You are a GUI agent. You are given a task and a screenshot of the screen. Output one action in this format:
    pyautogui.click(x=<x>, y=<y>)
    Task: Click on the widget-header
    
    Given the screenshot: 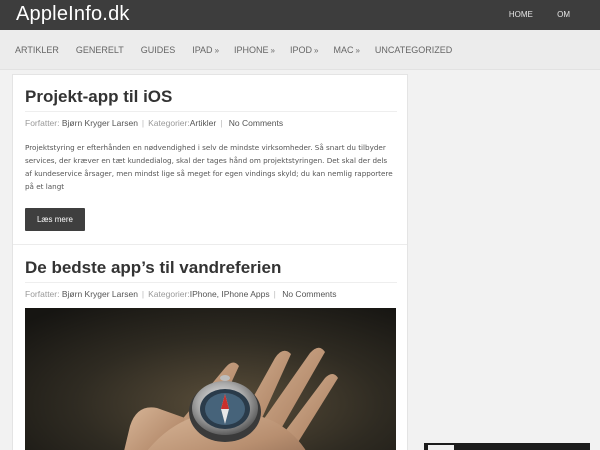 What is the action you would take?
    pyautogui.click(x=441, y=447)
    